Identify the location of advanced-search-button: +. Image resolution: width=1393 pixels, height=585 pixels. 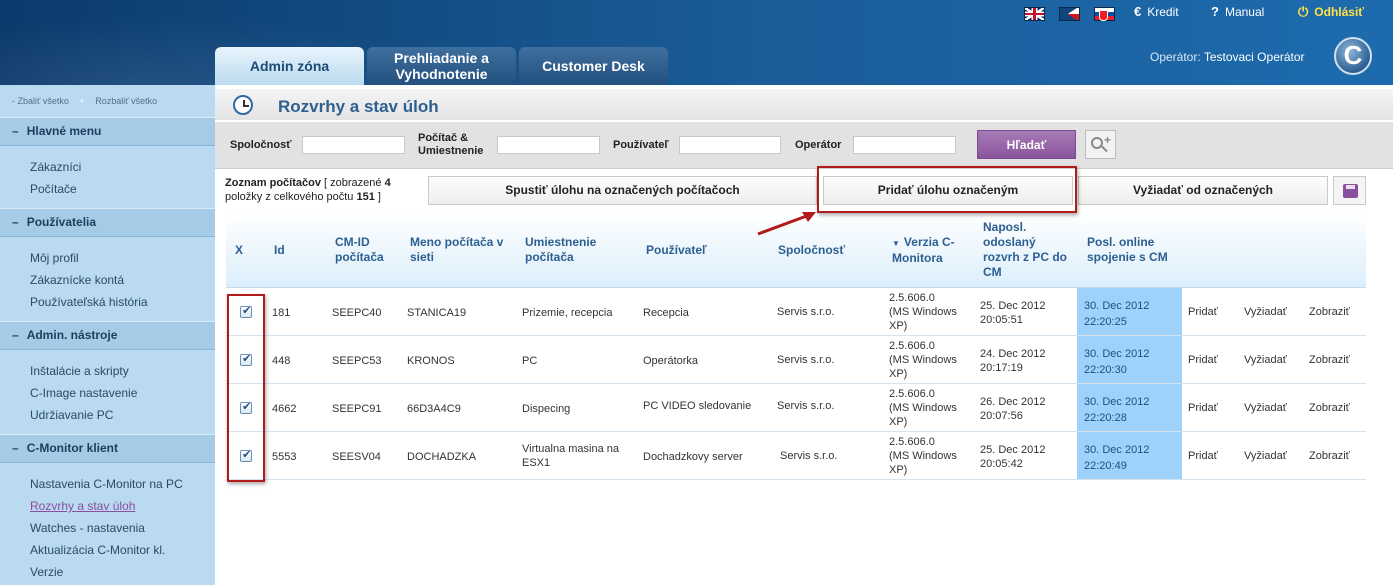
(1100, 144).